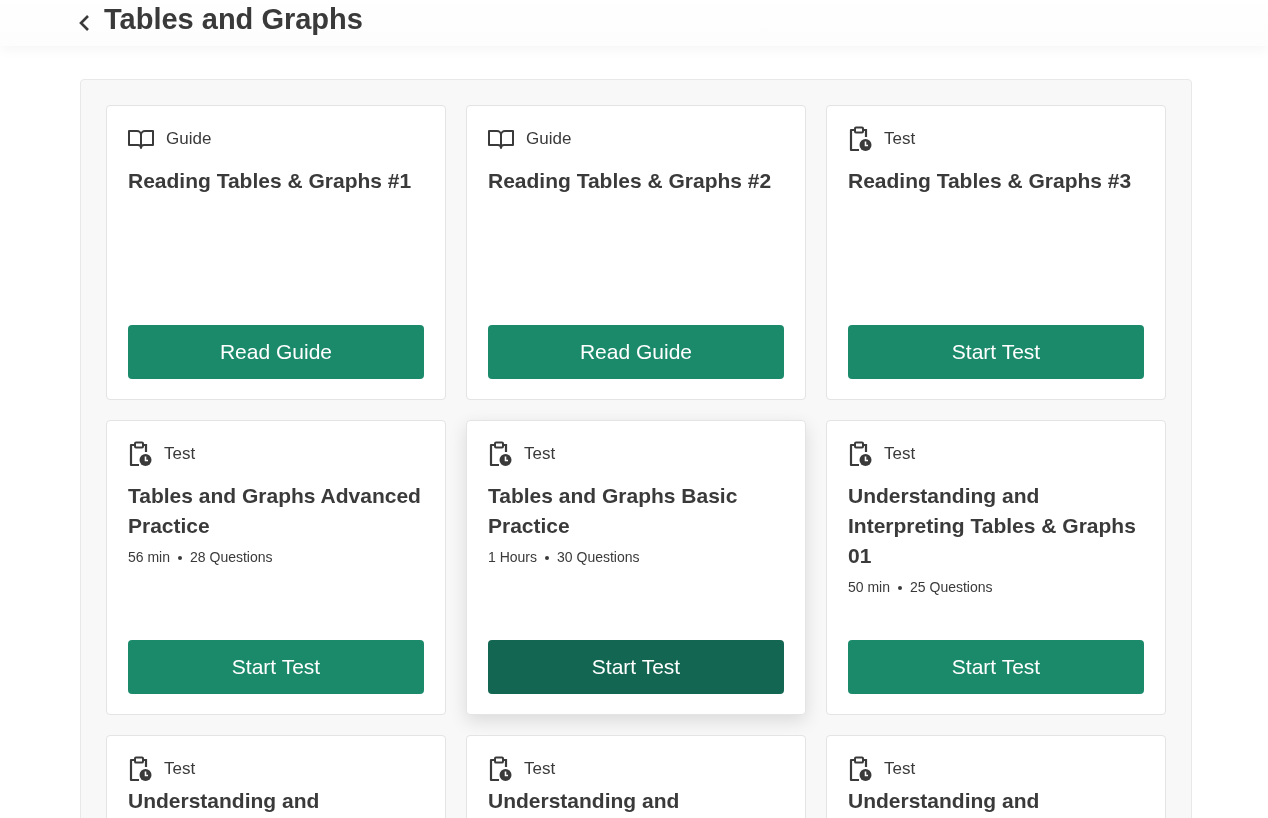  Describe the element at coordinates (598, 557) in the screenshot. I see `card-meta: 30 Questions` at that location.